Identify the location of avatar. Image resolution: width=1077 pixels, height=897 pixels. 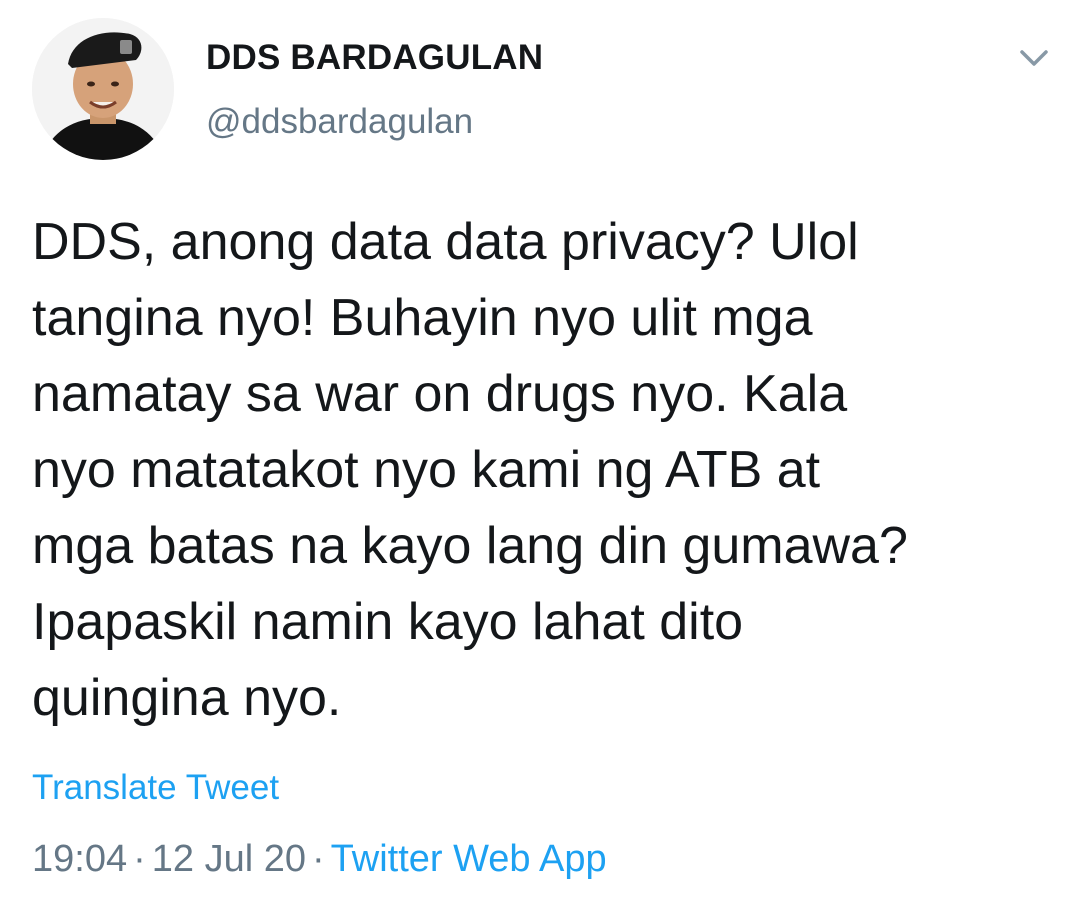
(103, 89).